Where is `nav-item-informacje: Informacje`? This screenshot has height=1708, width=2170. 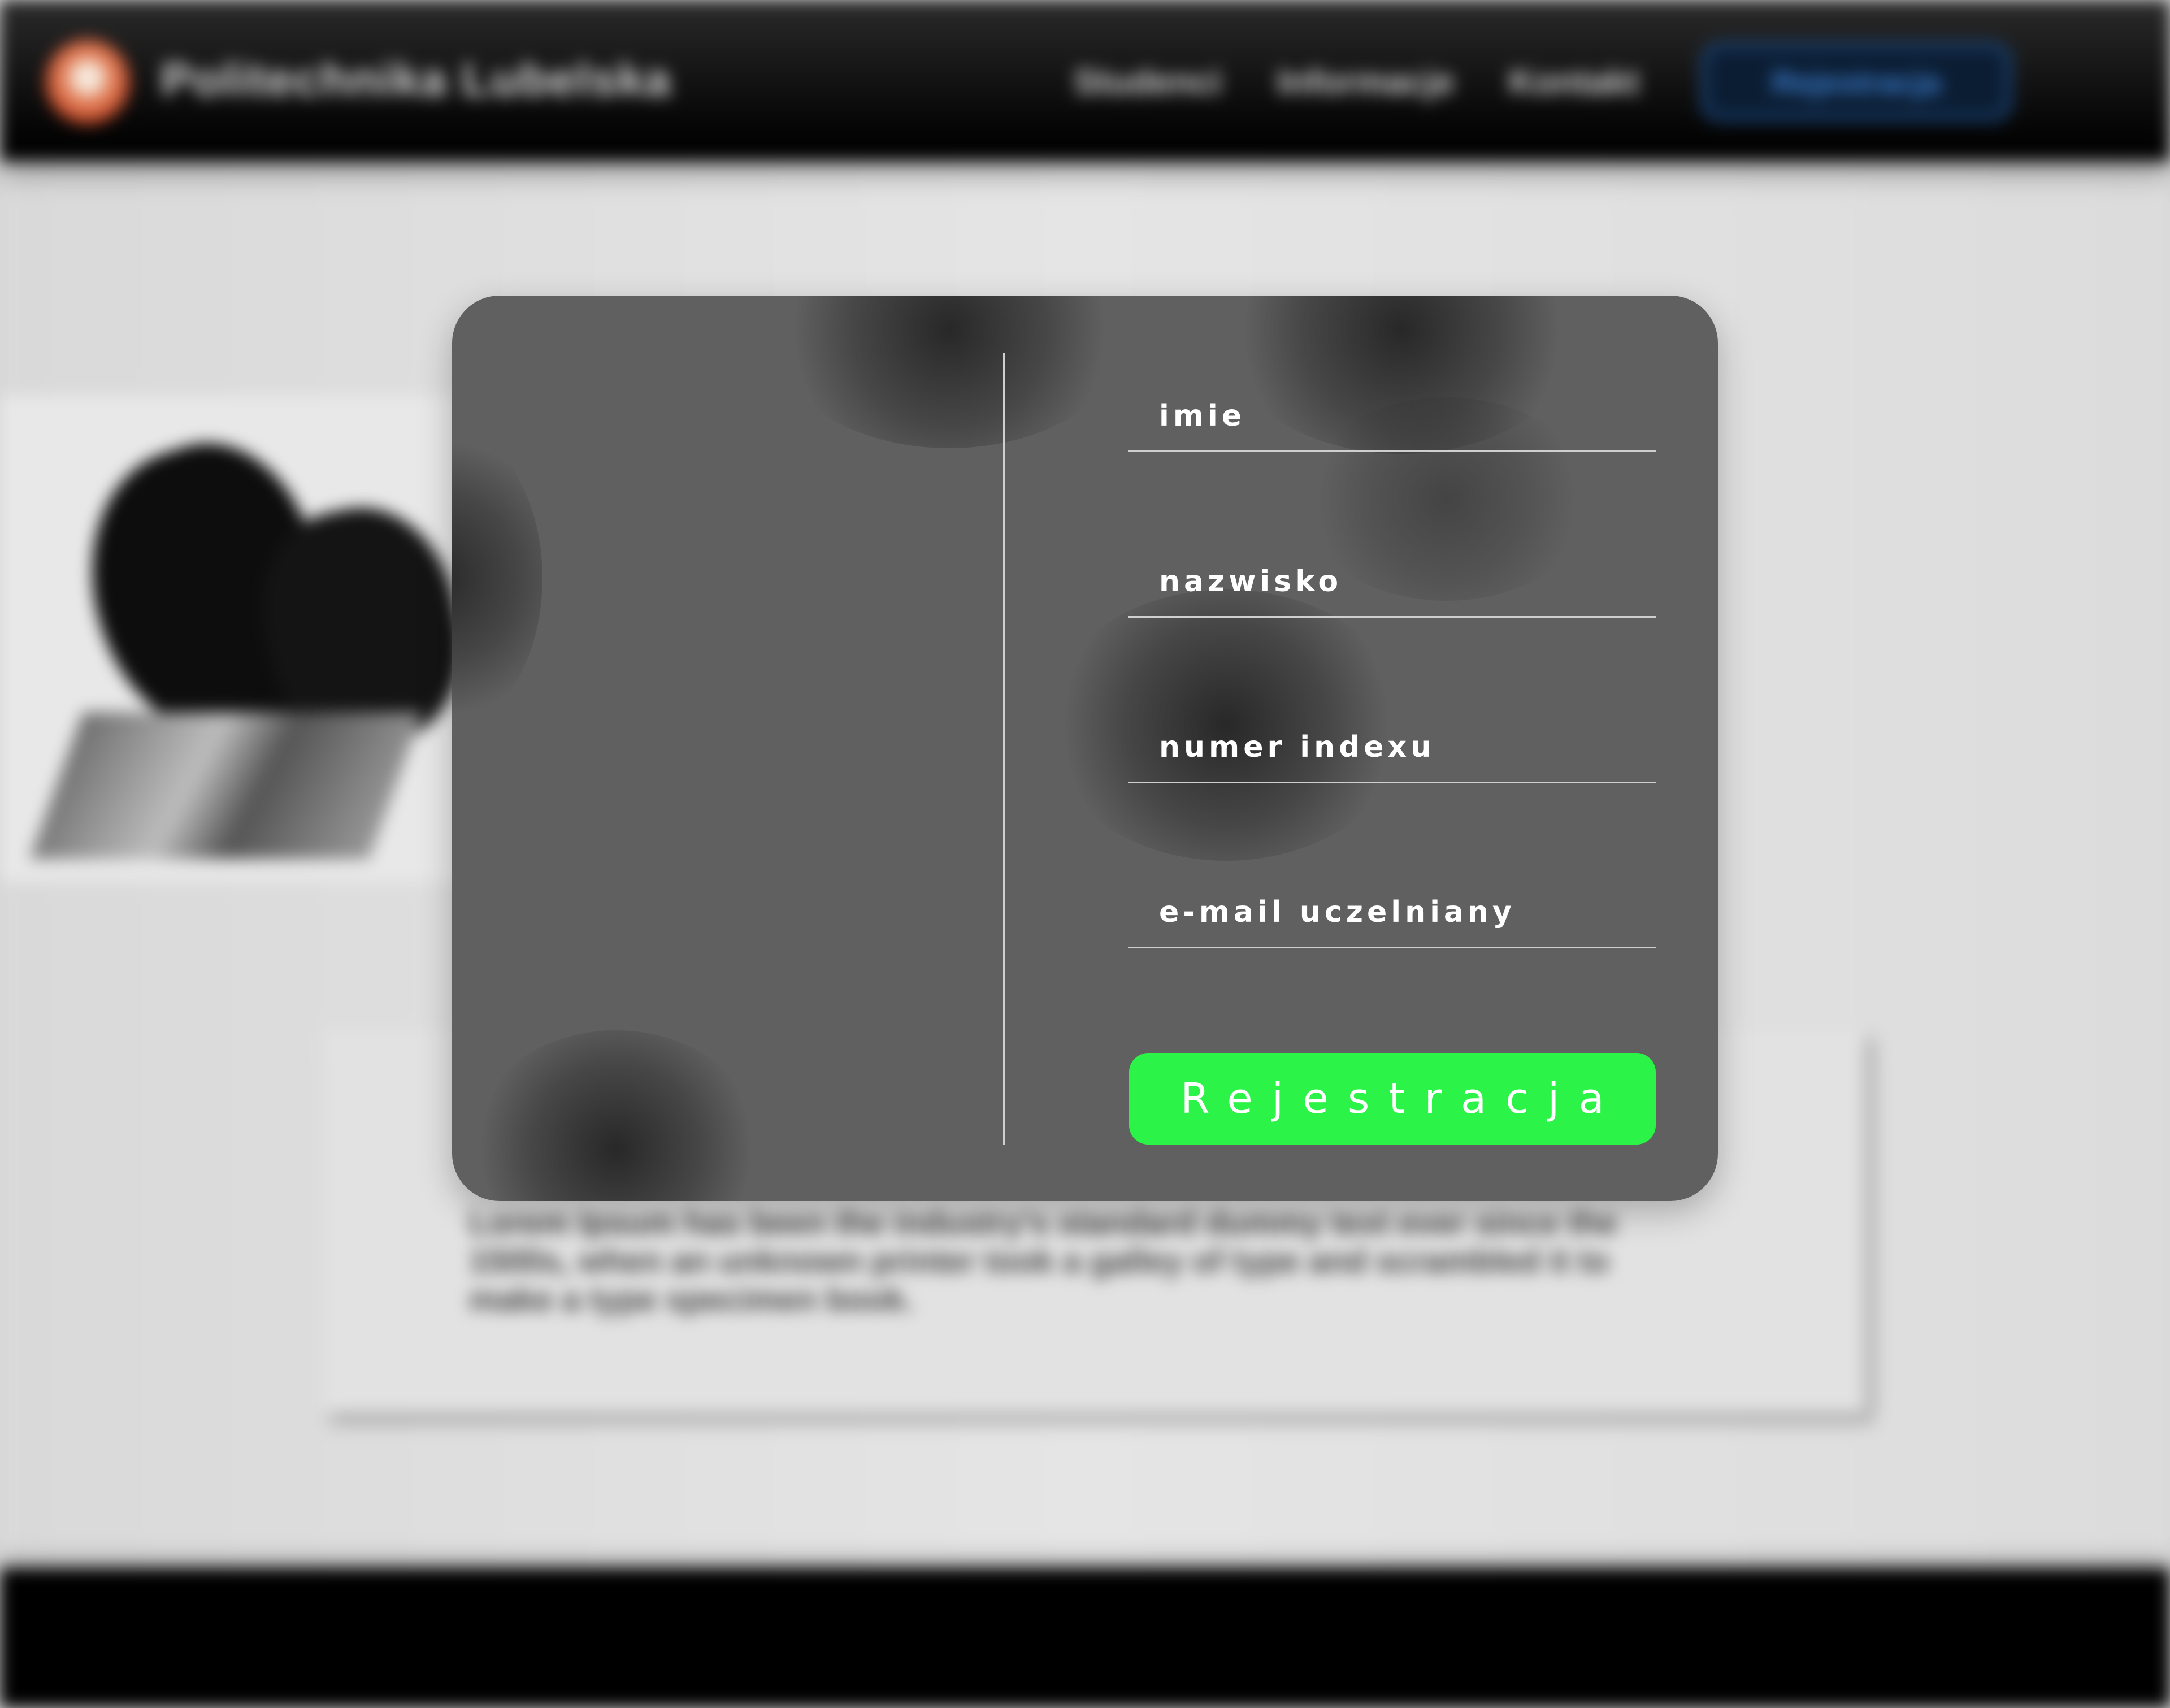 nav-item-informacje: Informacje is located at coordinates (1366, 82).